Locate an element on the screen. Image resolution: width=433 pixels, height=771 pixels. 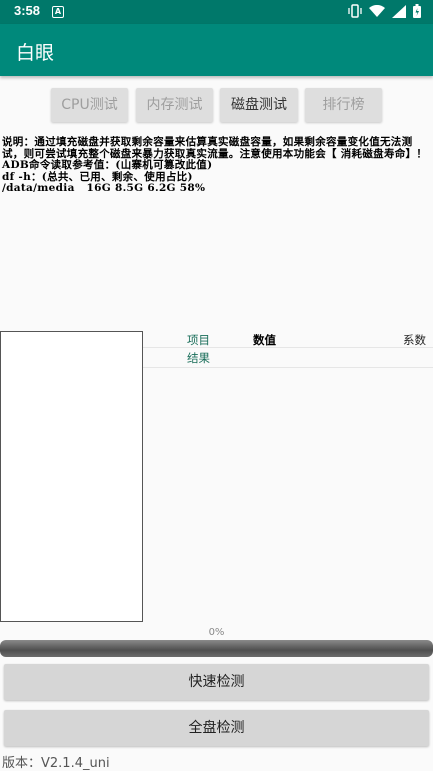
vibrate-icon is located at coordinates (355, 11).